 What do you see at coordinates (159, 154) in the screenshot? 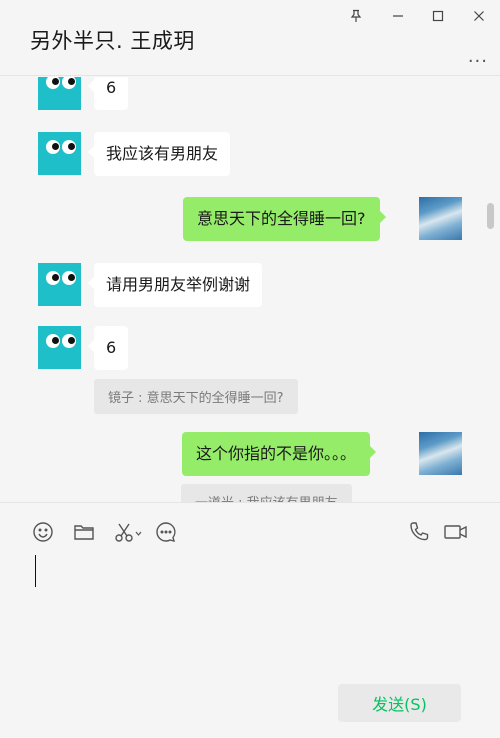
I see `message-bubble-incoming: 我应该有男朋友` at bounding box center [159, 154].